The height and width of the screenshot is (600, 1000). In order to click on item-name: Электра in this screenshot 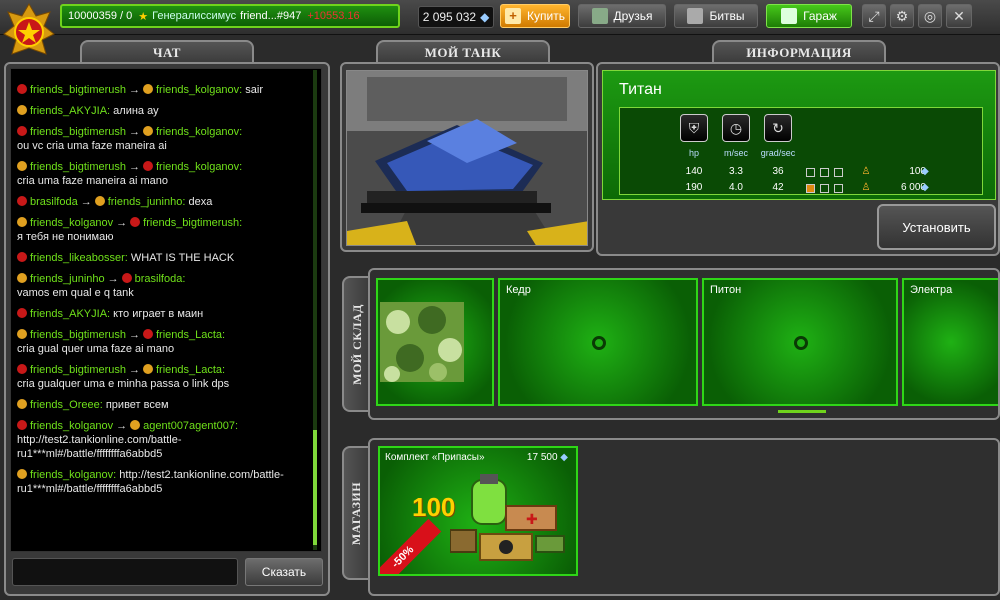, I will do `click(931, 290)`.